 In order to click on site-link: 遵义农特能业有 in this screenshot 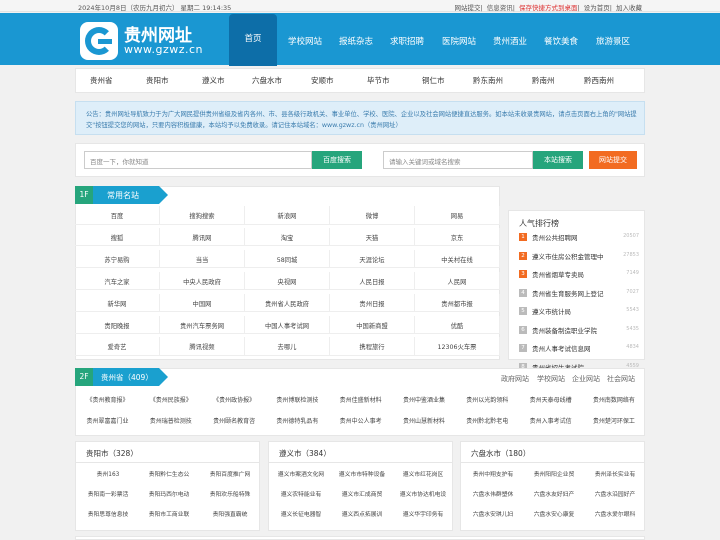, I will do `click(301, 493)`.